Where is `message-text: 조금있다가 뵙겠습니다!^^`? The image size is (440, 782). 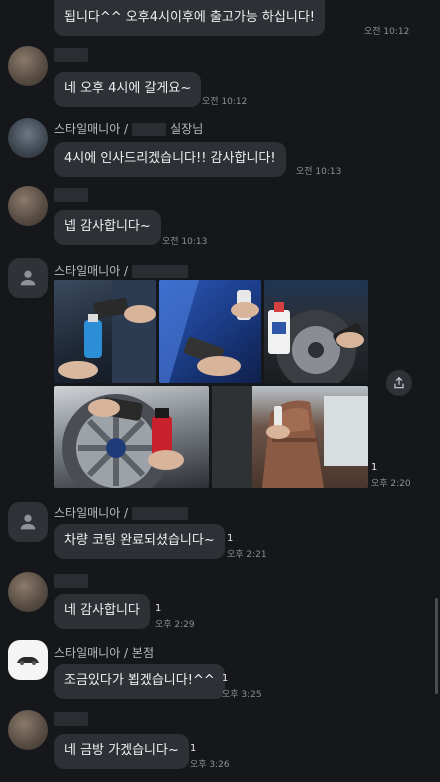 message-text: 조금있다가 뵙겠습니다!^^ is located at coordinates (139, 680).